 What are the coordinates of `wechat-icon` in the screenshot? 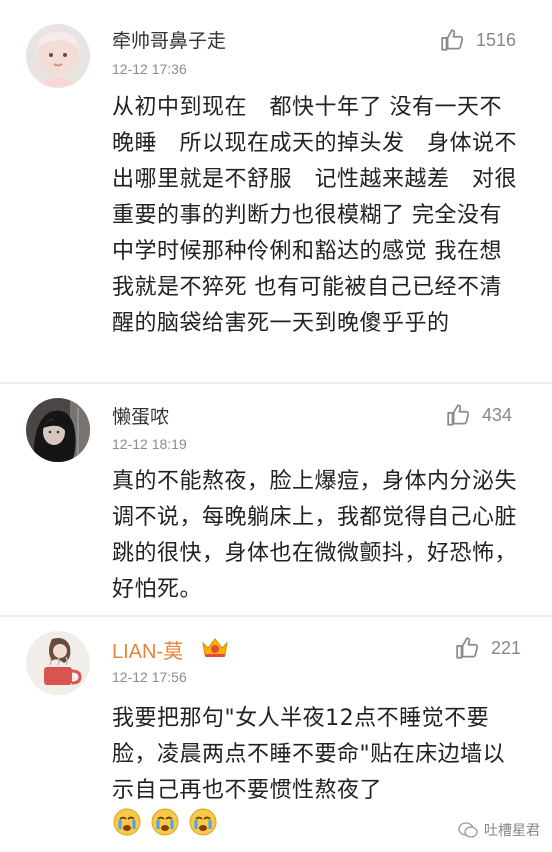 It's located at (468, 830).